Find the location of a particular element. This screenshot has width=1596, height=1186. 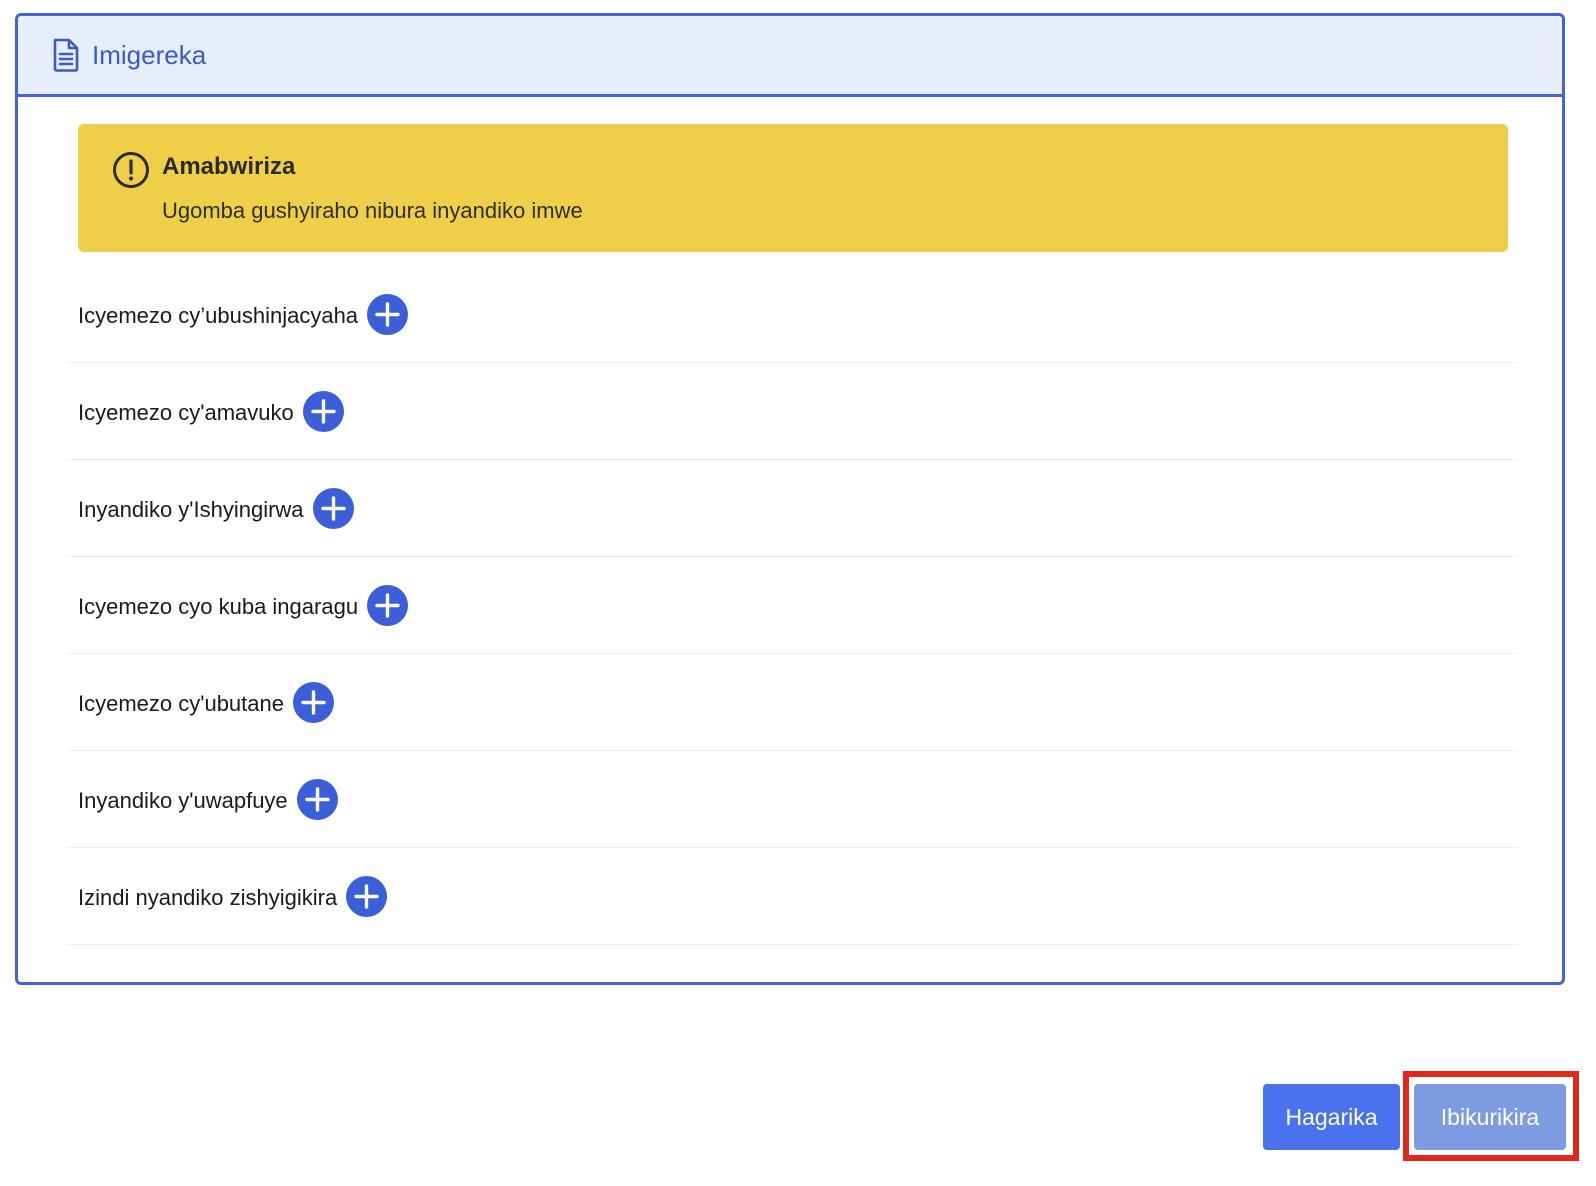

notice-title: Amabwiriza is located at coordinates (229, 166).